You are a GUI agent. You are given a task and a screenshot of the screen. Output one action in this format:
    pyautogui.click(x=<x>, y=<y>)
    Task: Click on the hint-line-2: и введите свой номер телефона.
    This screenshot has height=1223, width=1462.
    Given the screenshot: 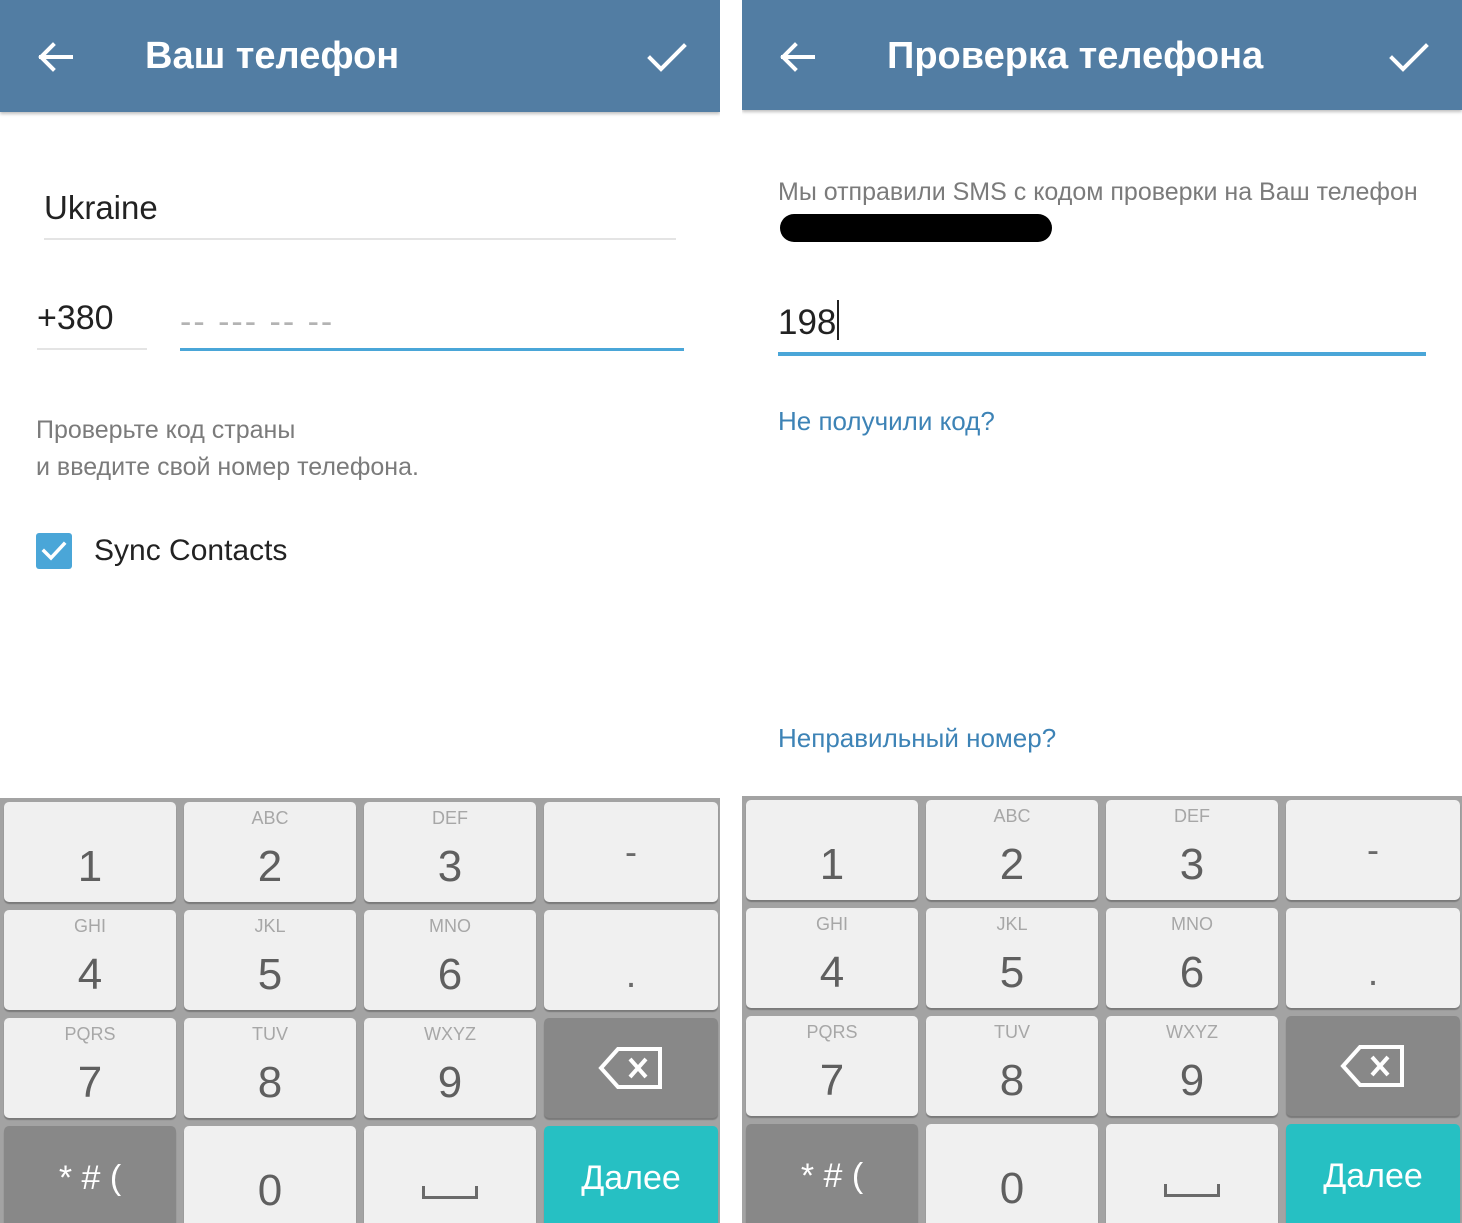 What is the action you would take?
    pyautogui.click(x=227, y=467)
    